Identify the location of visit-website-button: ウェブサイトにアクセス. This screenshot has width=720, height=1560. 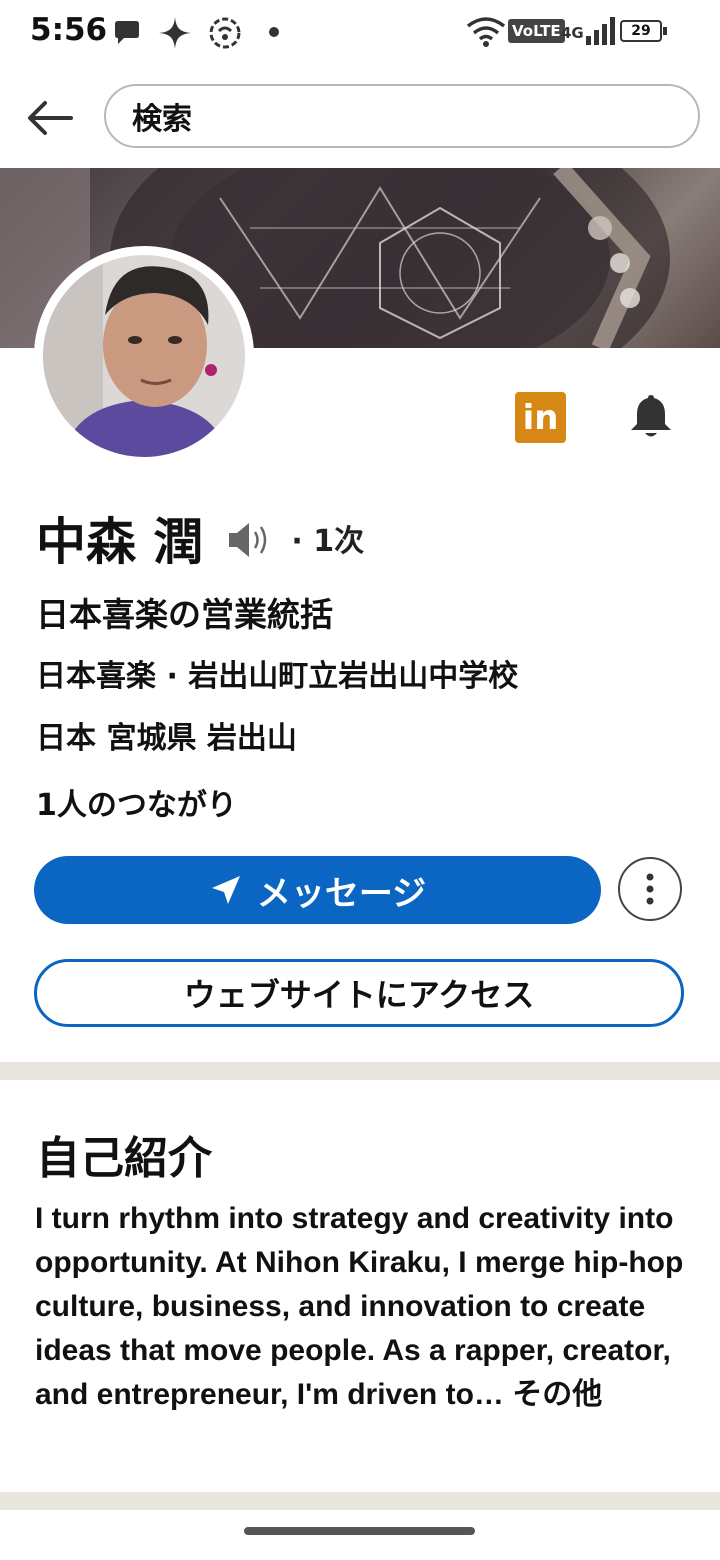
(359, 993).